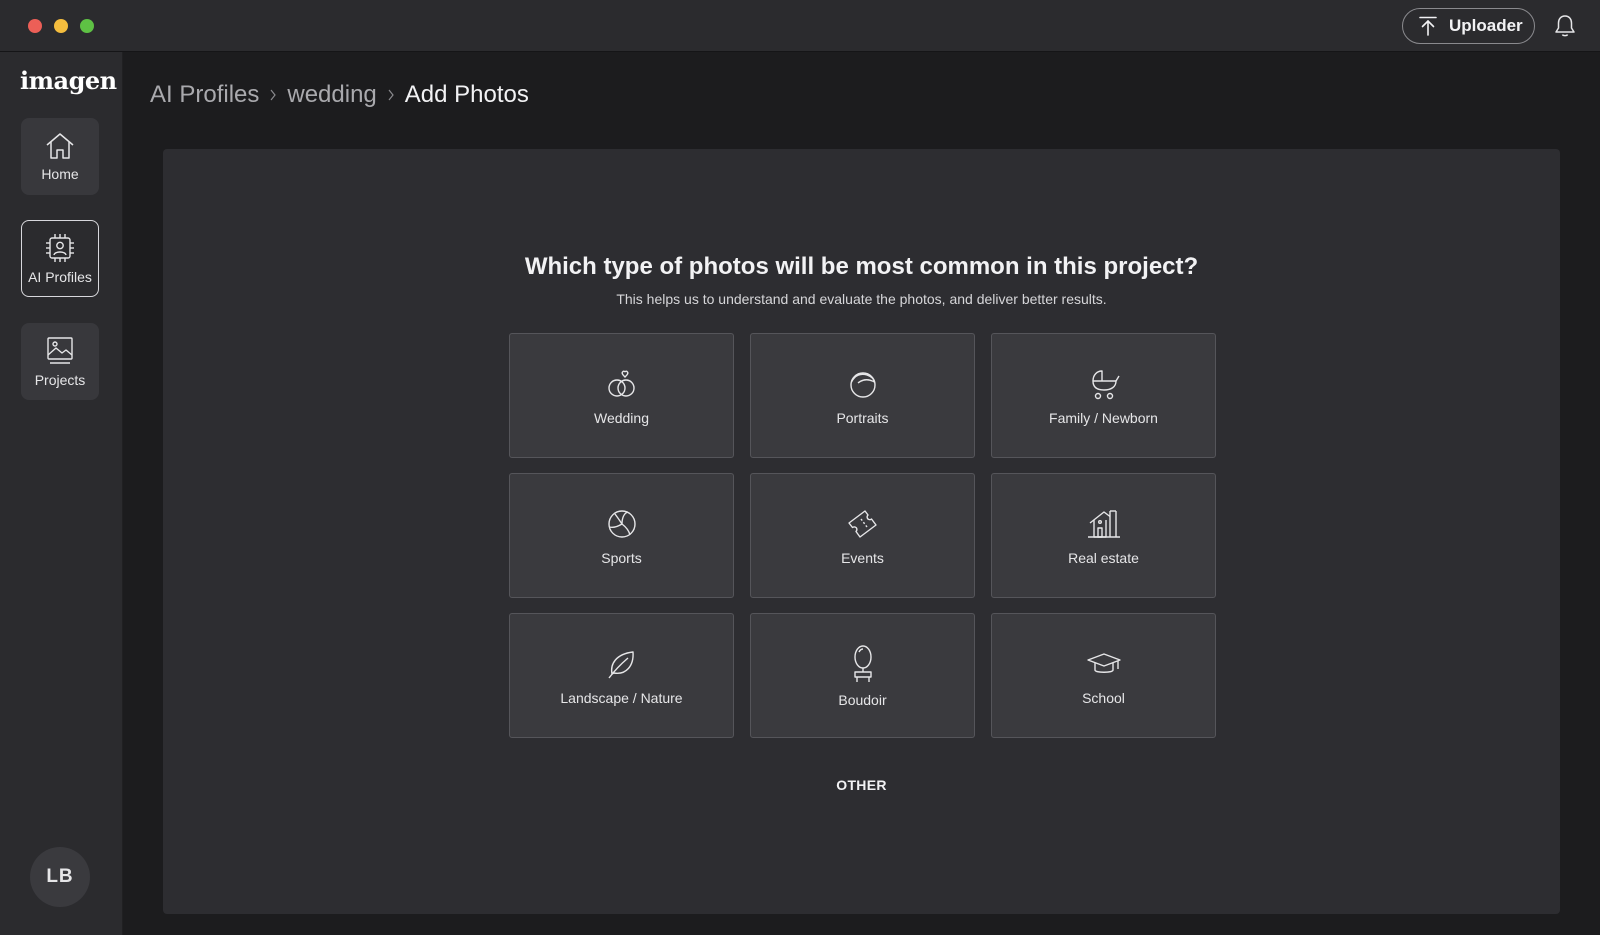 Image resolution: width=1600 pixels, height=935 pixels. I want to click on sidebar-item-ai-profiles: AI Profiles, so click(60, 258).